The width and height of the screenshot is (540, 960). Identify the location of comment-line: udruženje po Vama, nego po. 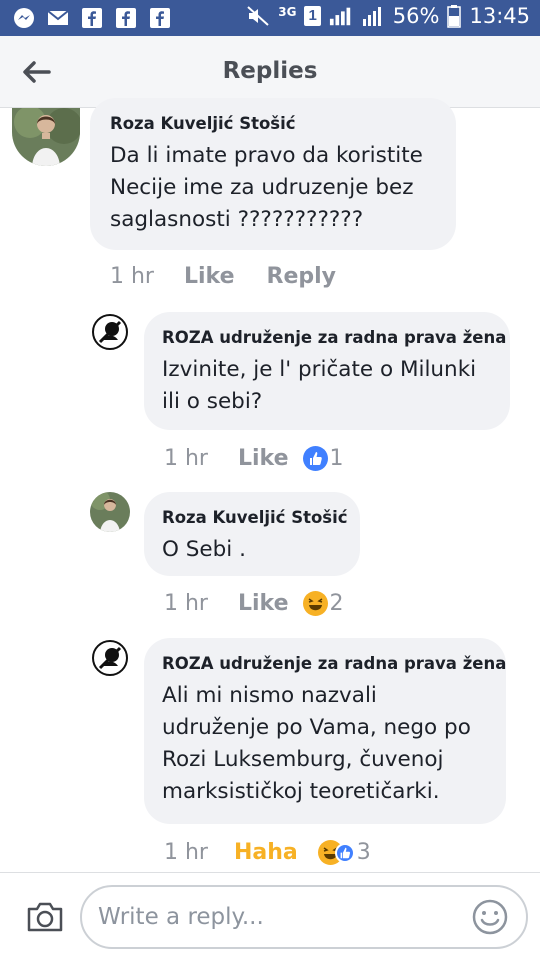
(316, 727).